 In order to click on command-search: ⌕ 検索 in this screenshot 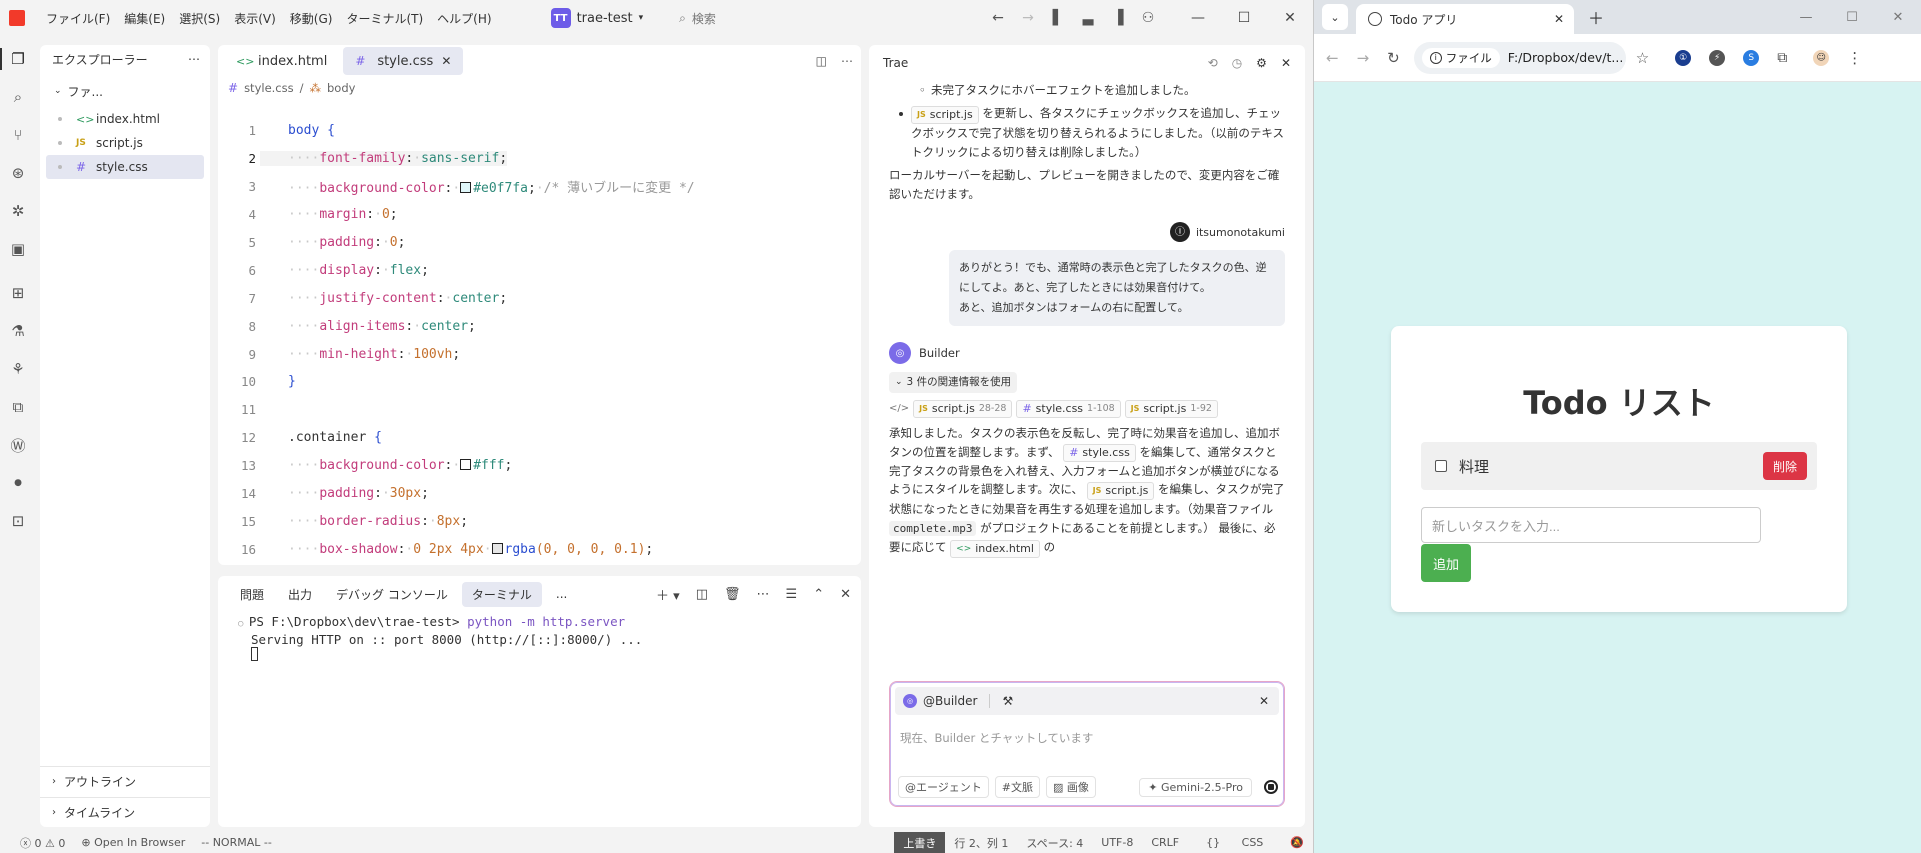, I will do `click(697, 18)`.